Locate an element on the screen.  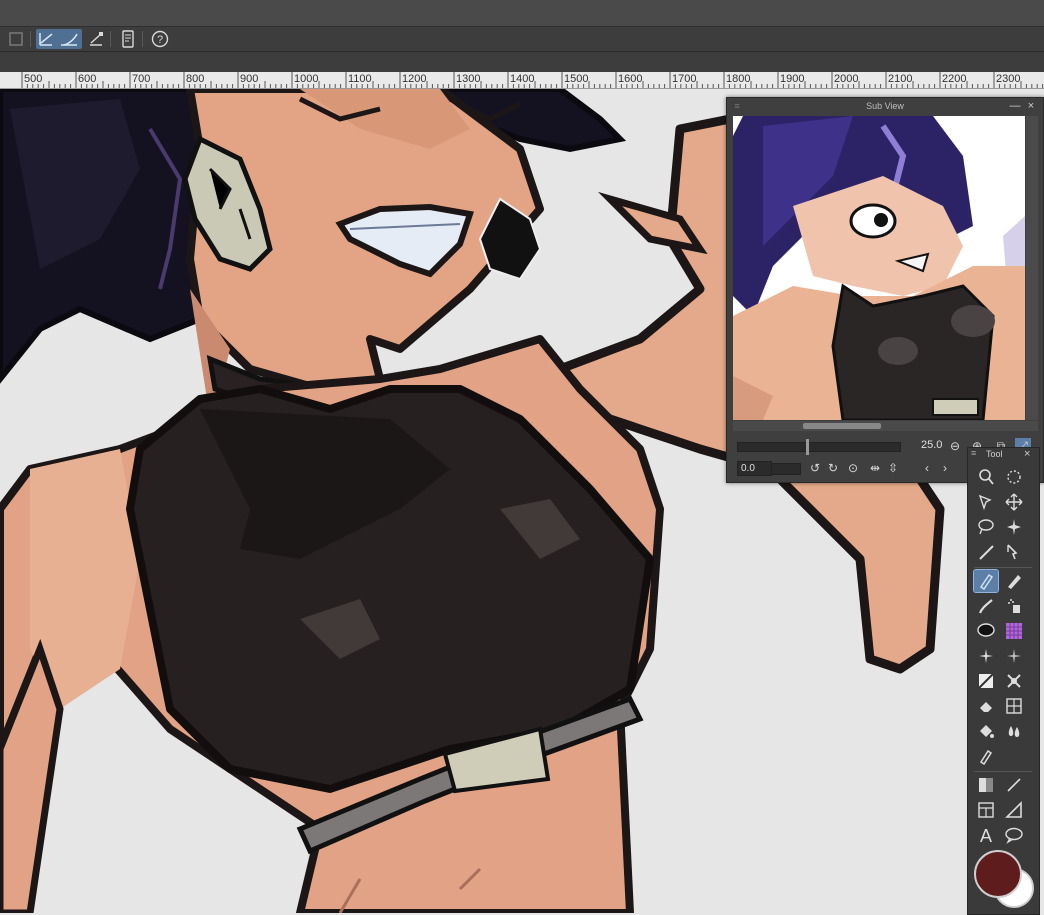
sparkle-icon is located at coordinates (986, 656).